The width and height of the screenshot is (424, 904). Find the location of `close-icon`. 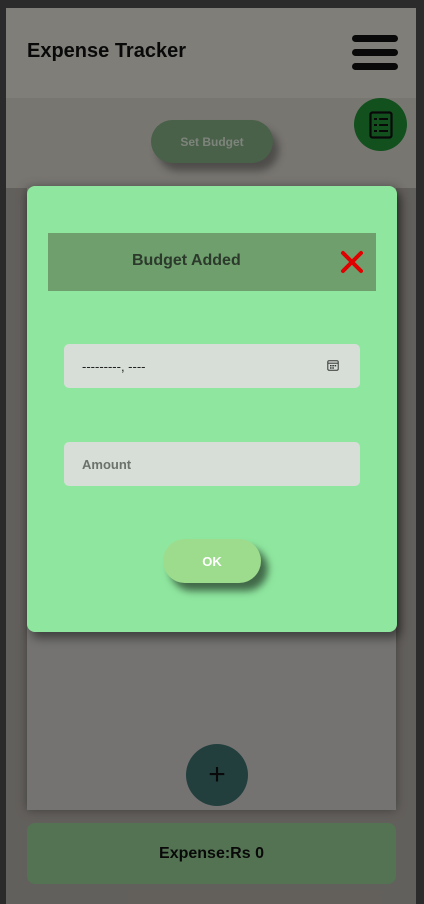

close-icon is located at coordinates (352, 262).